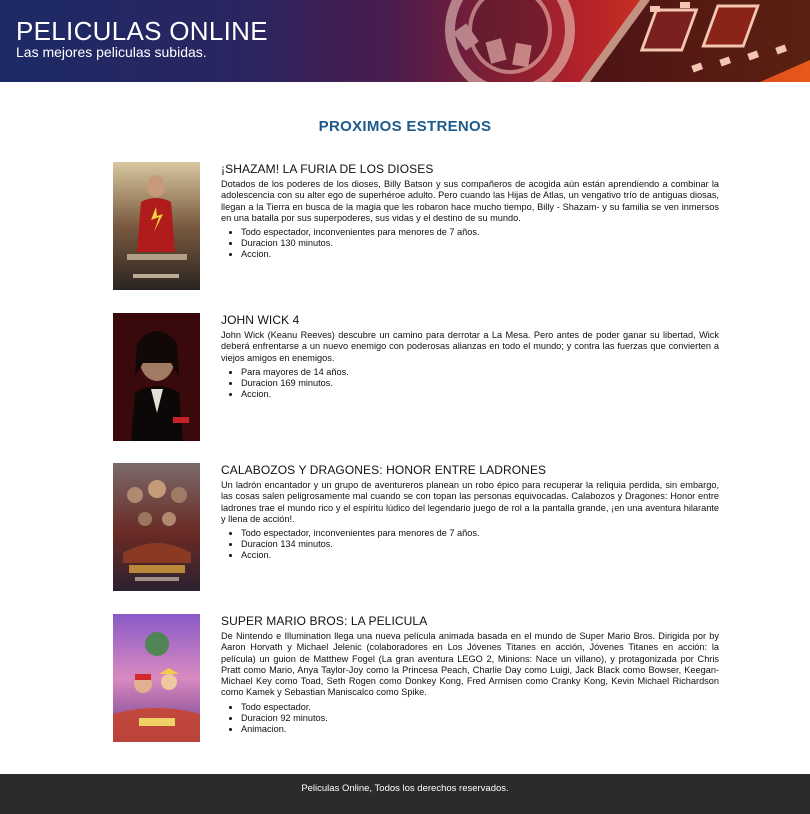 The image size is (810, 814). What do you see at coordinates (480, 729) in the screenshot?
I see `movie-genre: Animacion.` at bounding box center [480, 729].